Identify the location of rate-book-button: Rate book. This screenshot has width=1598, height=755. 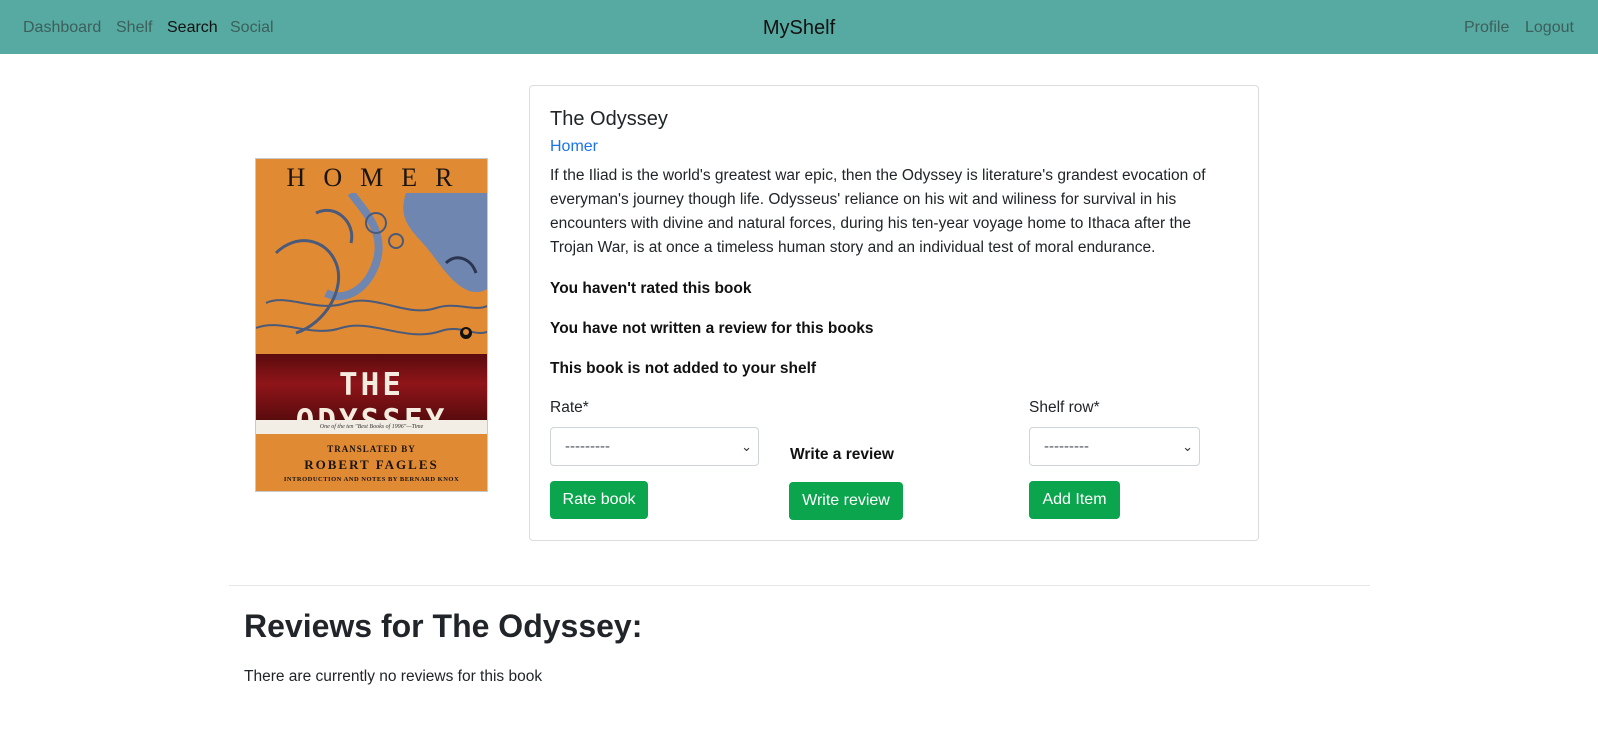
(599, 500).